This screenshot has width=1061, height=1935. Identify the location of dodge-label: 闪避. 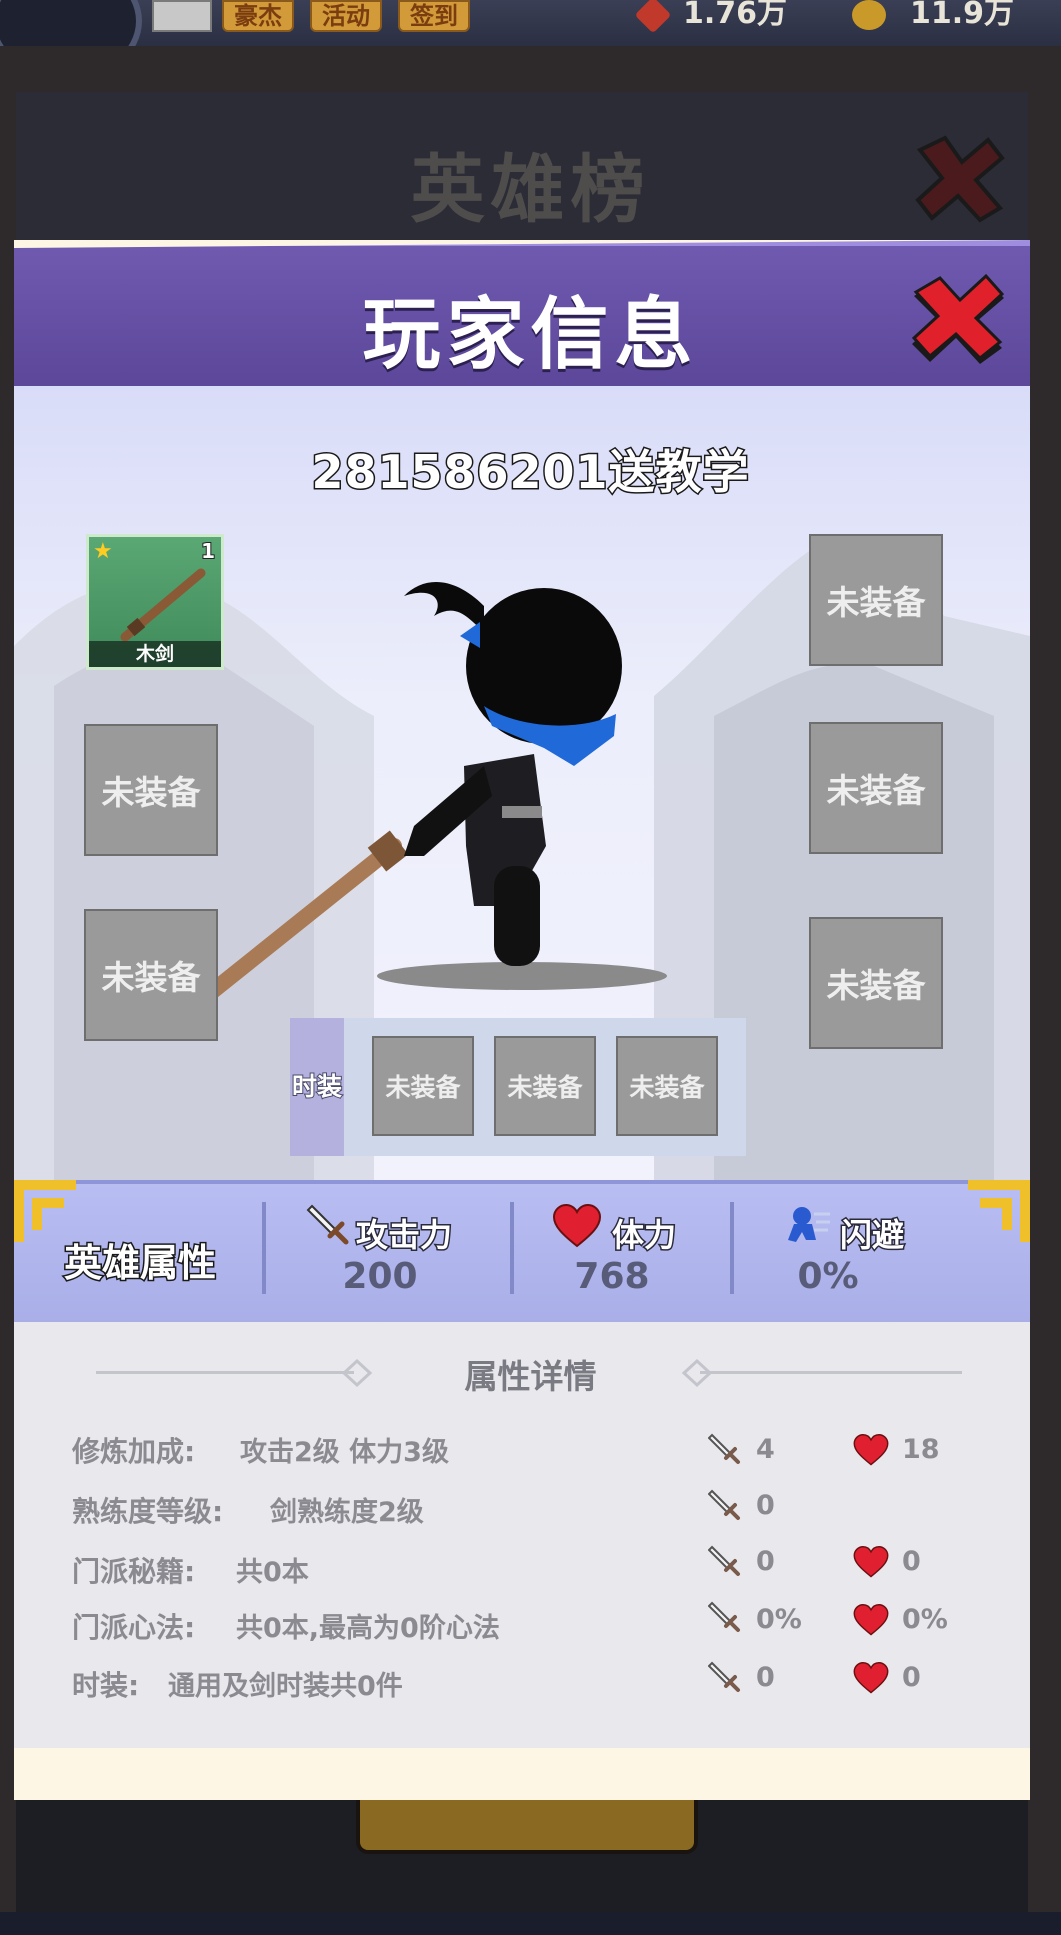
(871, 1235).